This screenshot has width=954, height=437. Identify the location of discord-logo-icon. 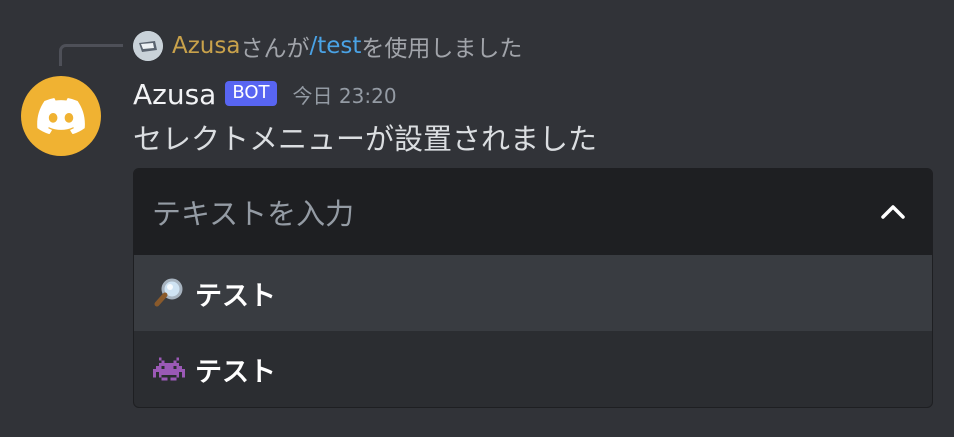
(61, 116).